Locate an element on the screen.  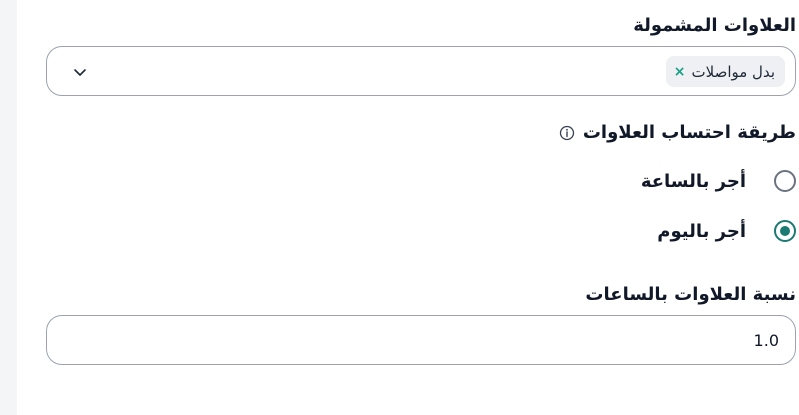
calculation-method-header: طريقة احتساب العلاوات is located at coordinates (677, 132).